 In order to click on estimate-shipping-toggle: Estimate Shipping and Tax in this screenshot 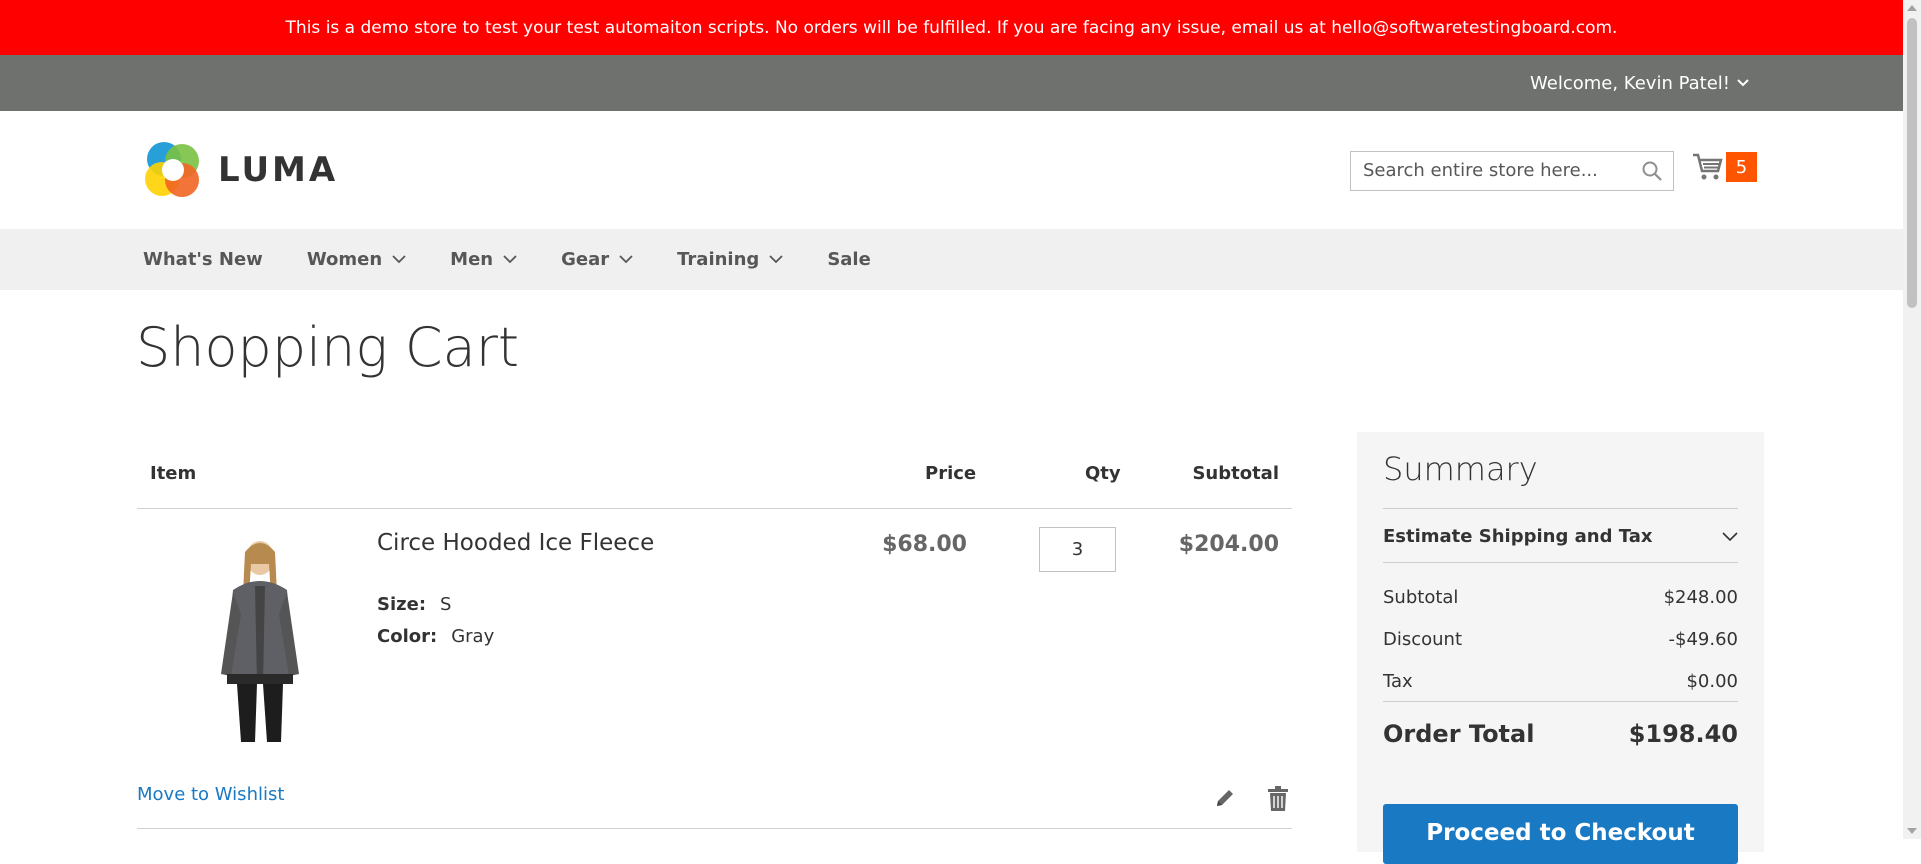, I will do `click(1560, 536)`.